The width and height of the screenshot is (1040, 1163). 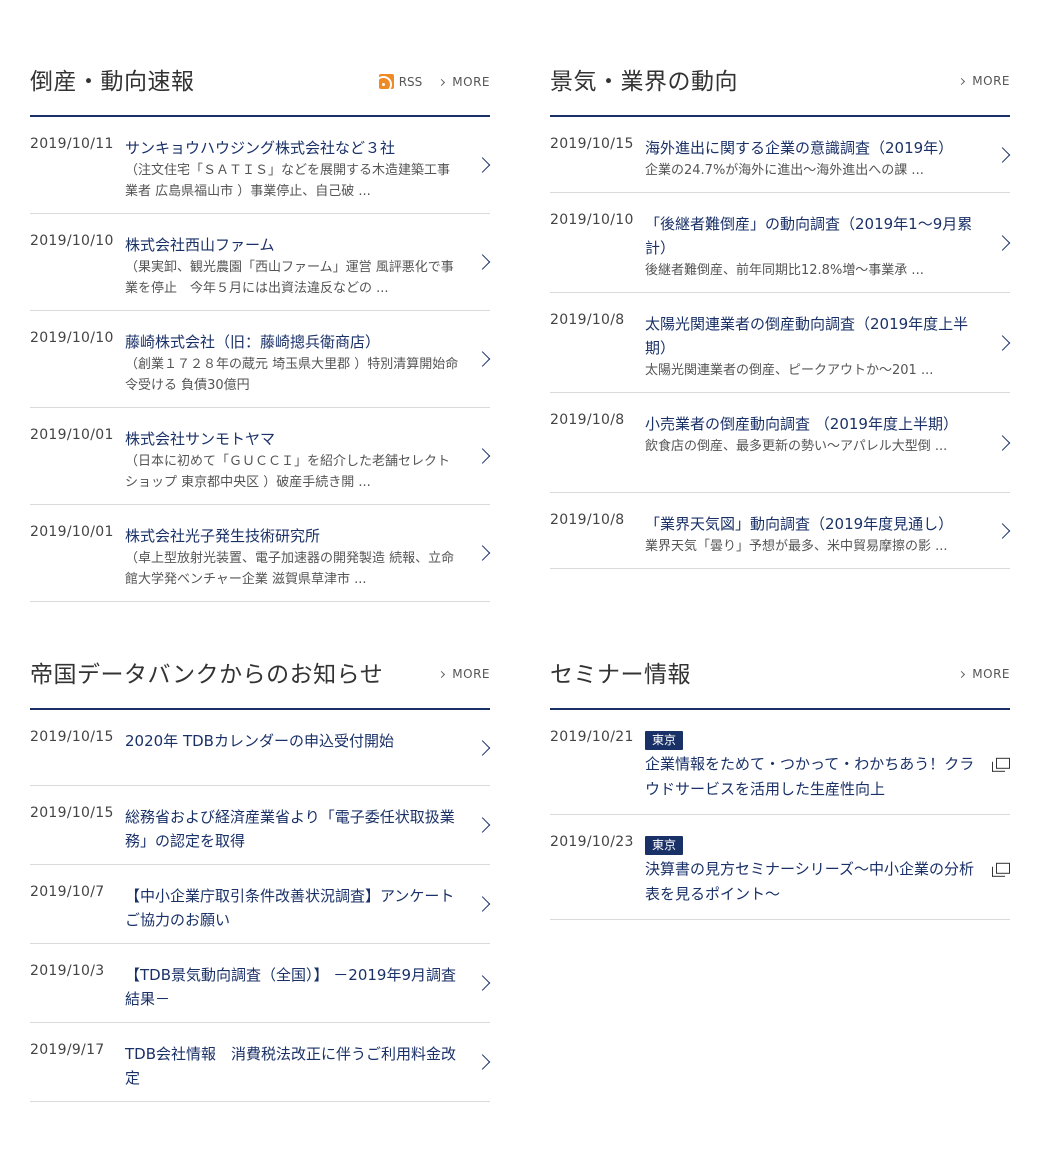 I want to click on item-title: 太陽光関連業者の倒産動向調査（2019年度上半期）, so click(x=813, y=336).